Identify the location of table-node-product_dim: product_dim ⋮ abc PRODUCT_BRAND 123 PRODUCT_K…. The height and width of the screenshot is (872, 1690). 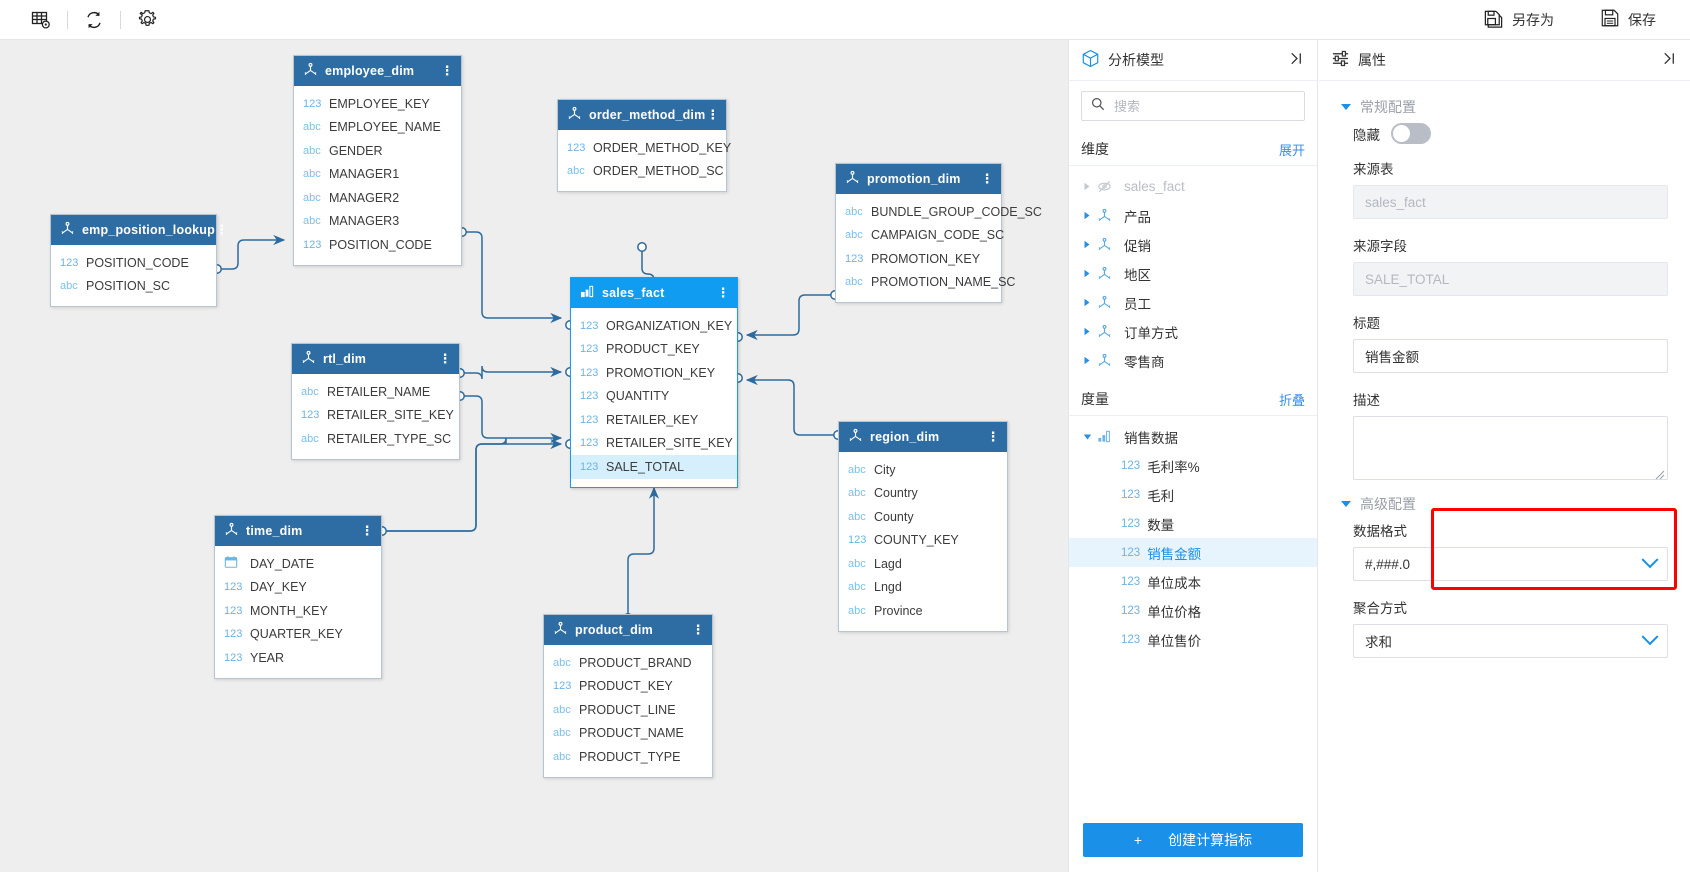
(628, 696).